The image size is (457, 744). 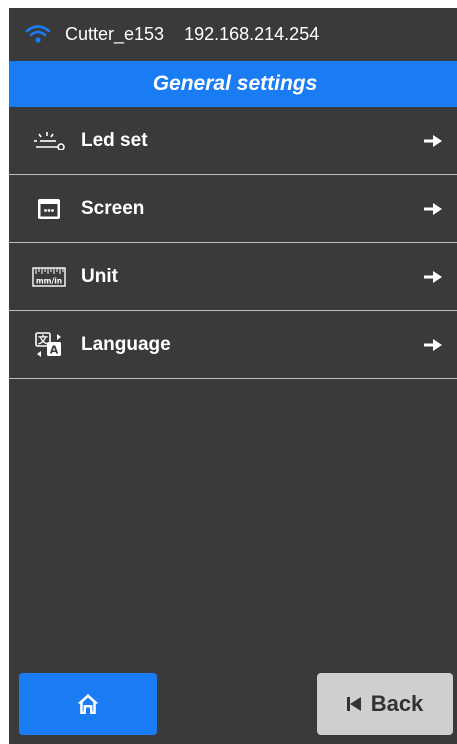 I want to click on home-button, so click(x=88, y=704).